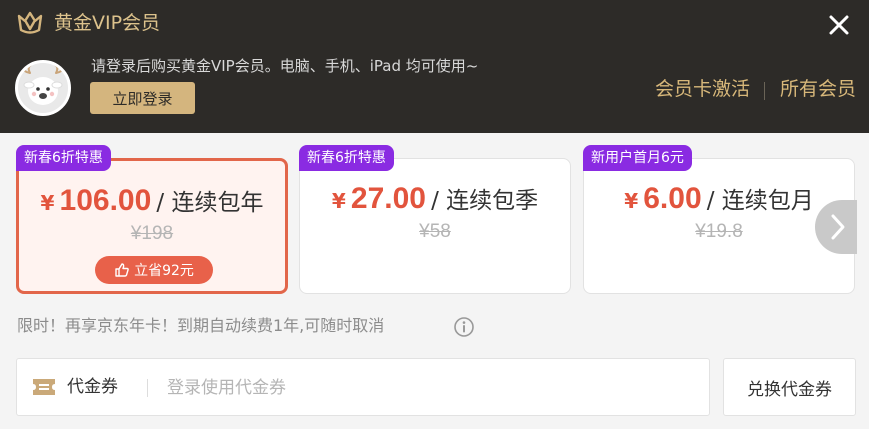 The image size is (869, 429). I want to click on price-unit: / 连续包月, so click(760, 201).